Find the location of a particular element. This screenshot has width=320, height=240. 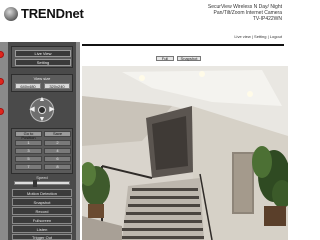

setting-button: Setting is located at coordinates (43, 62).